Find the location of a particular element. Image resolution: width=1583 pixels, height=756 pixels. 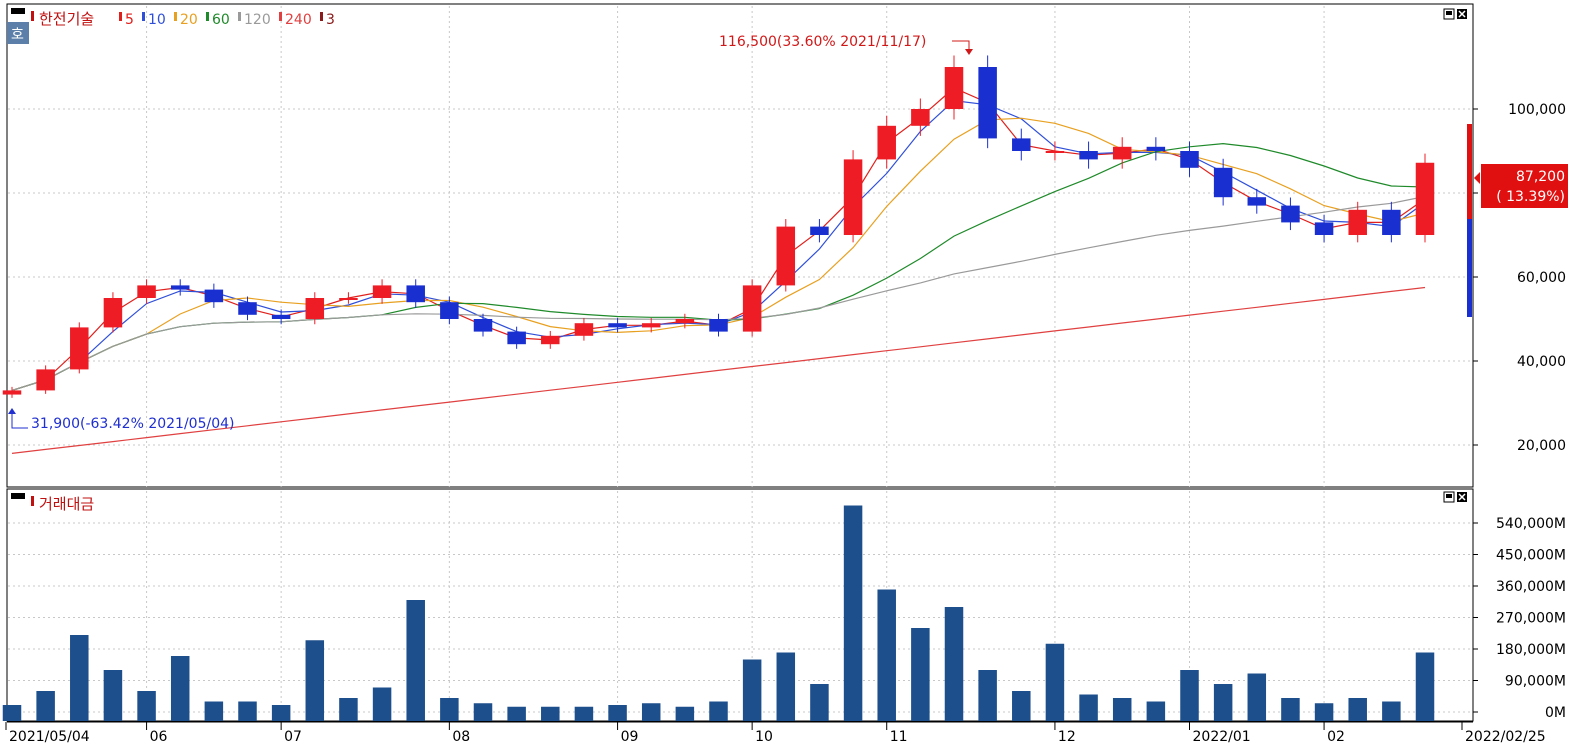

y-tick-label: 20,000 is located at coordinates (1541, 446).